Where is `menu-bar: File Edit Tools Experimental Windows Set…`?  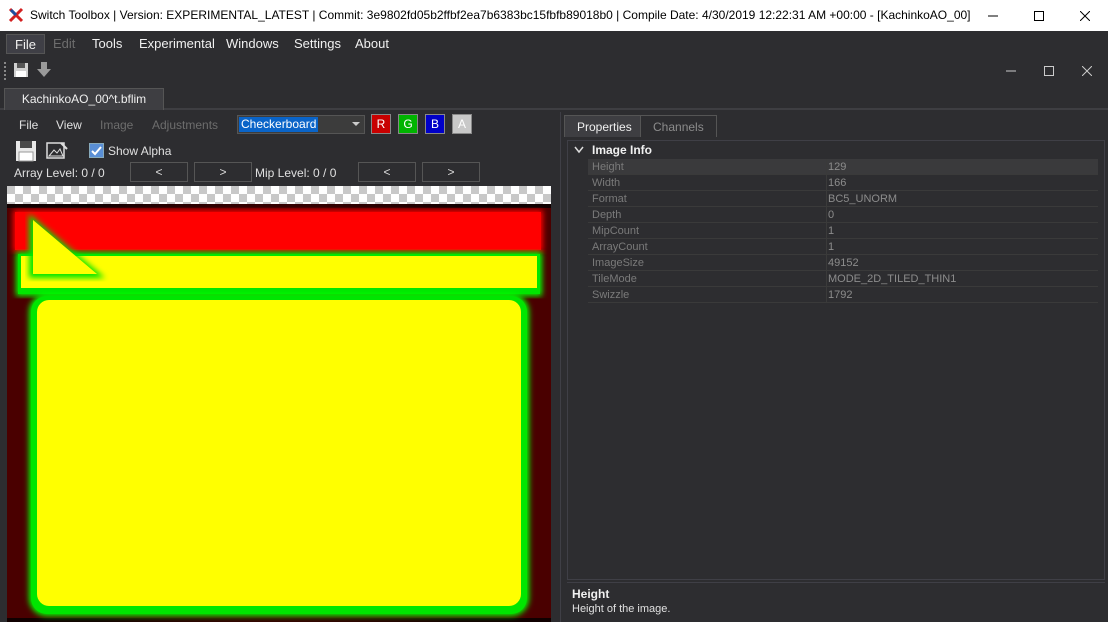
menu-bar: File Edit Tools Experimental Windows Set… is located at coordinates (554, 43).